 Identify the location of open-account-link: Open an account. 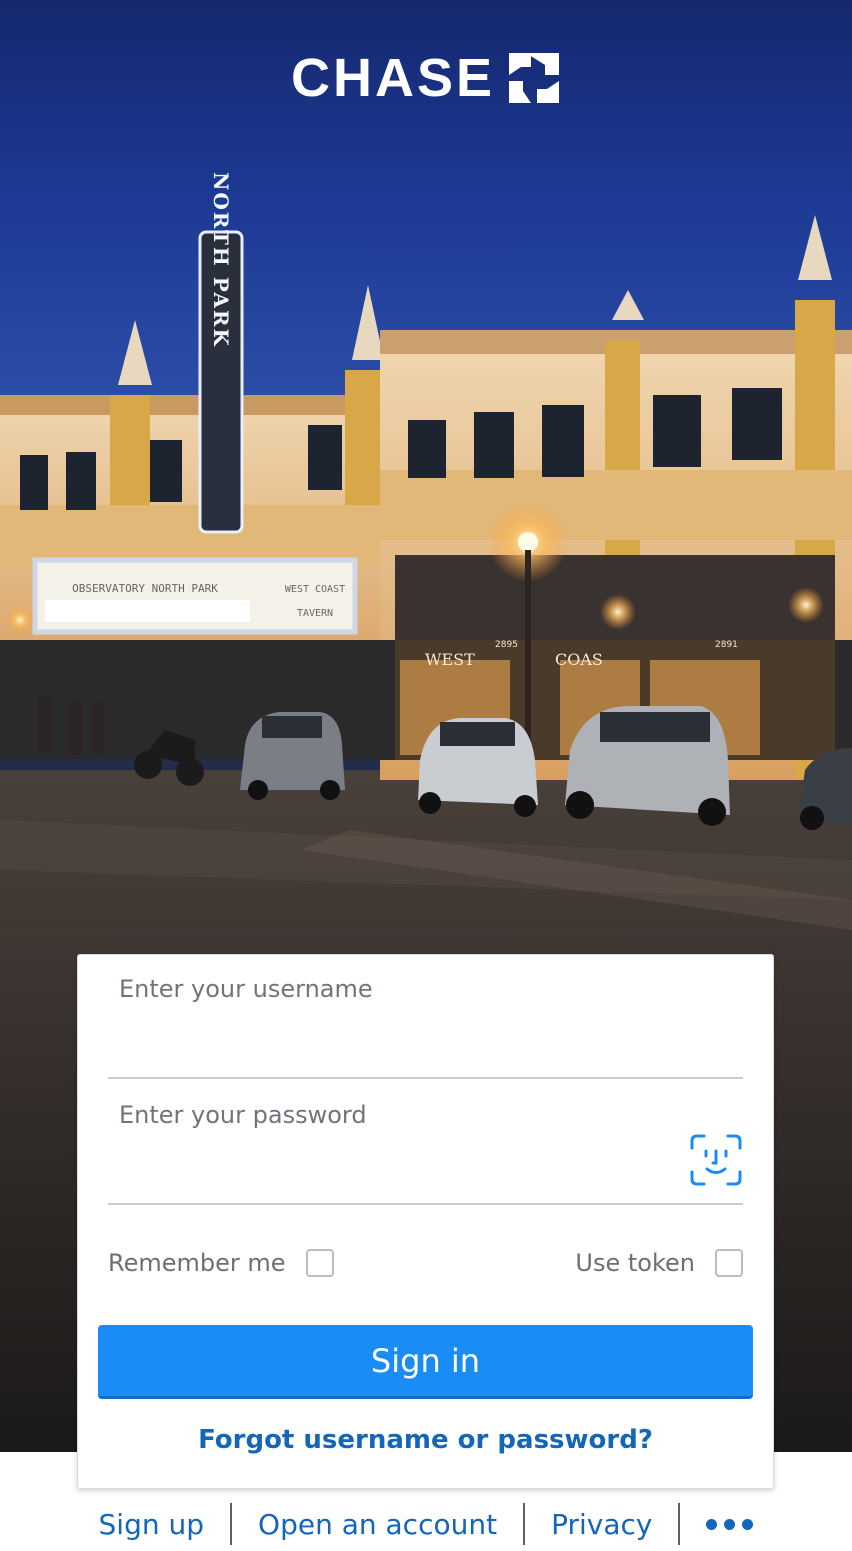
(377, 1524).